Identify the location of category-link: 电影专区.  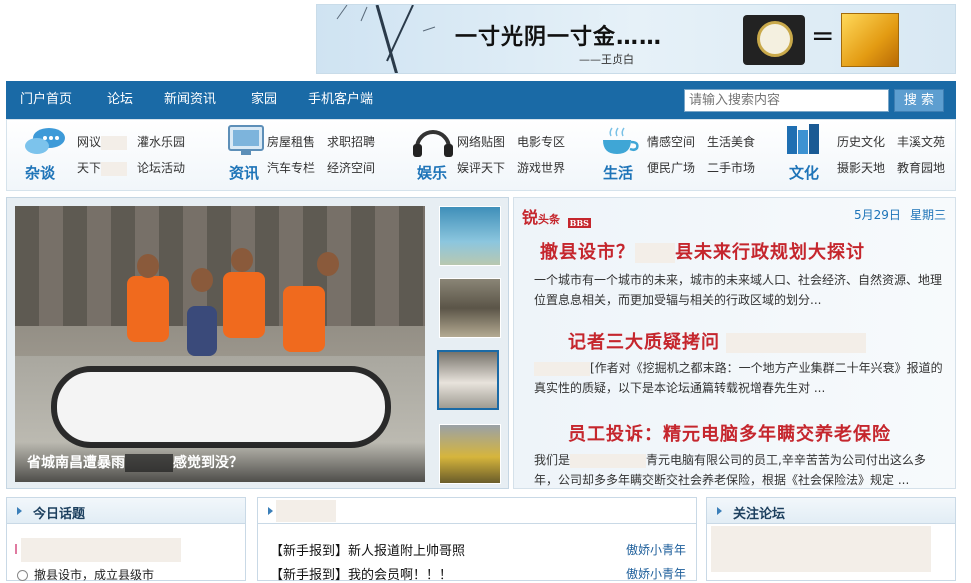
(541, 141).